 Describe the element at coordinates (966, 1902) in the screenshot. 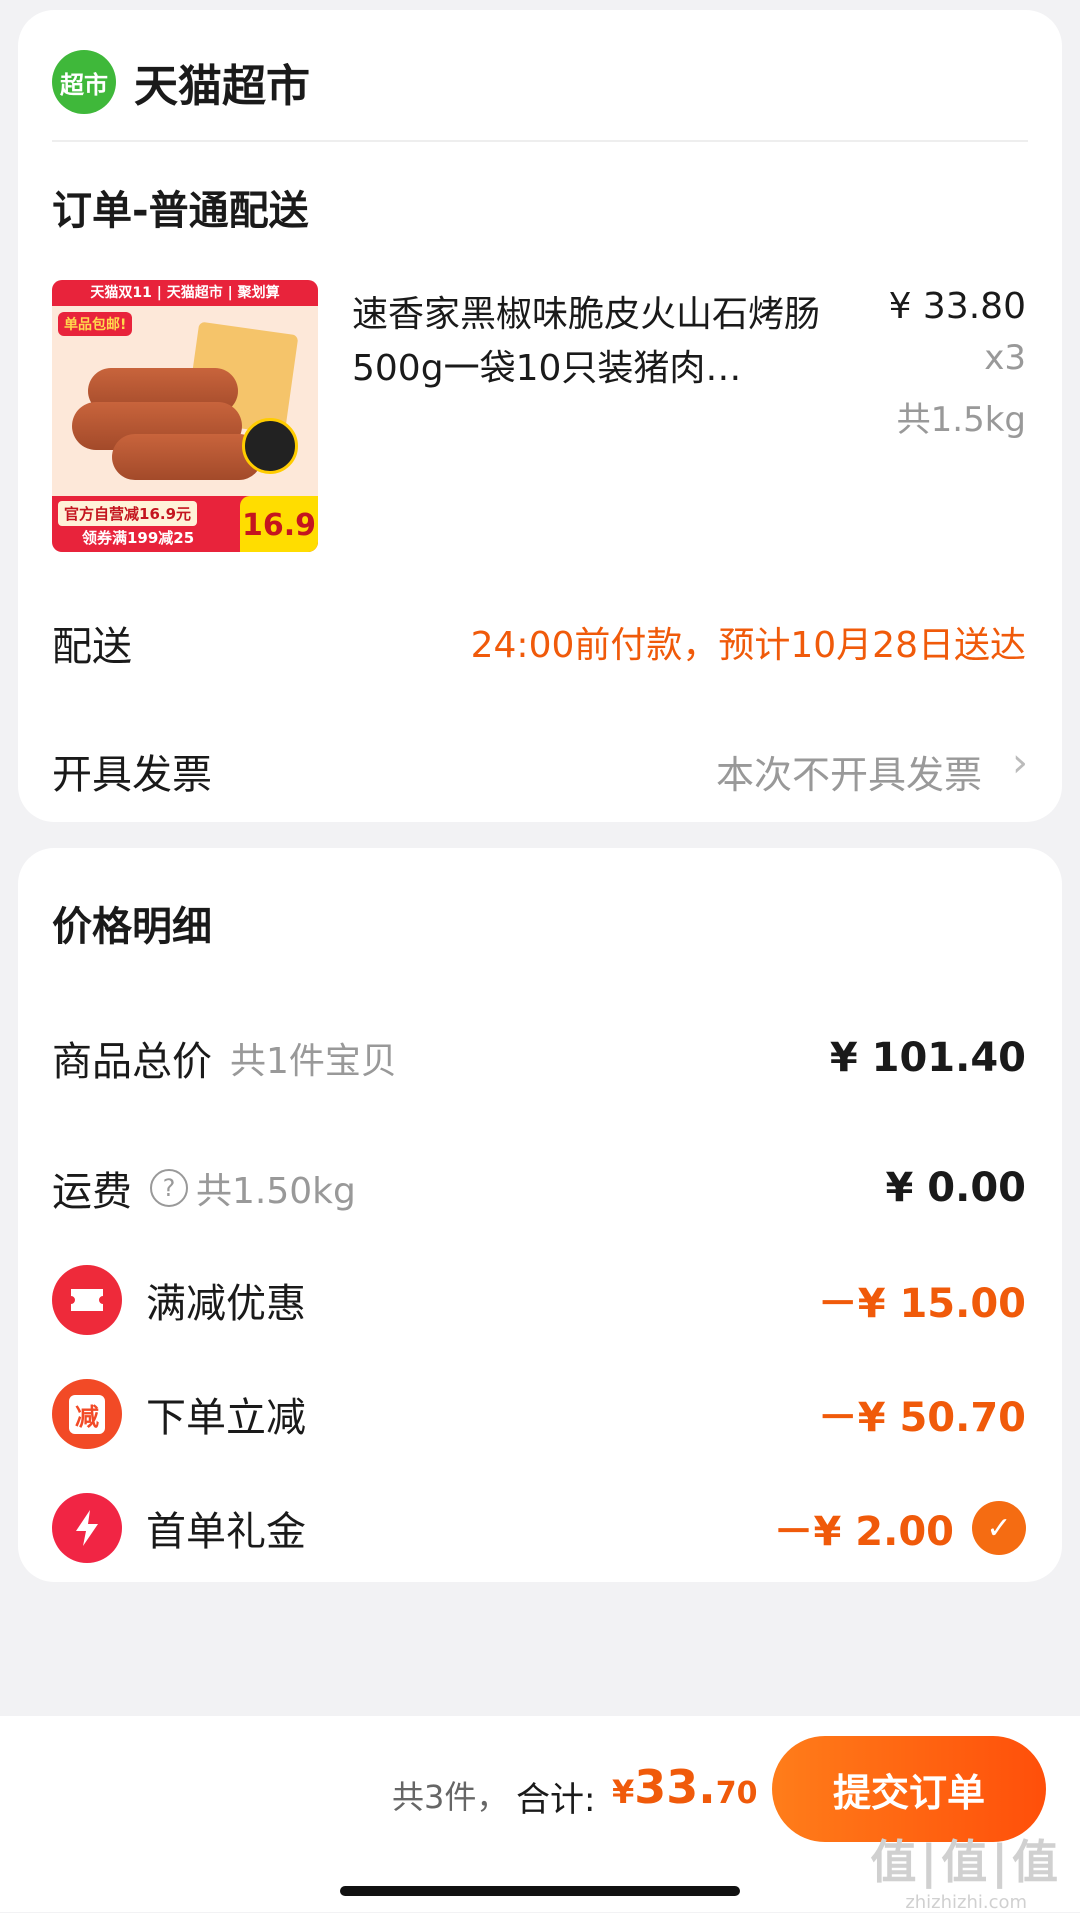

I see `watermark-url: zhizhizhi.com` at that location.